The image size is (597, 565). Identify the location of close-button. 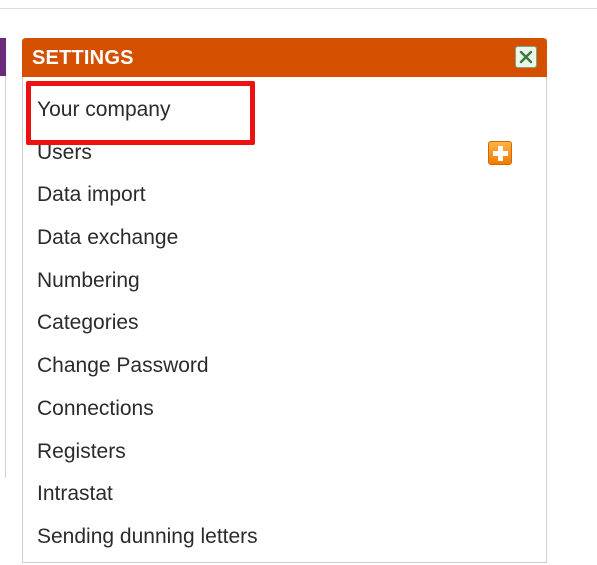
(526, 57).